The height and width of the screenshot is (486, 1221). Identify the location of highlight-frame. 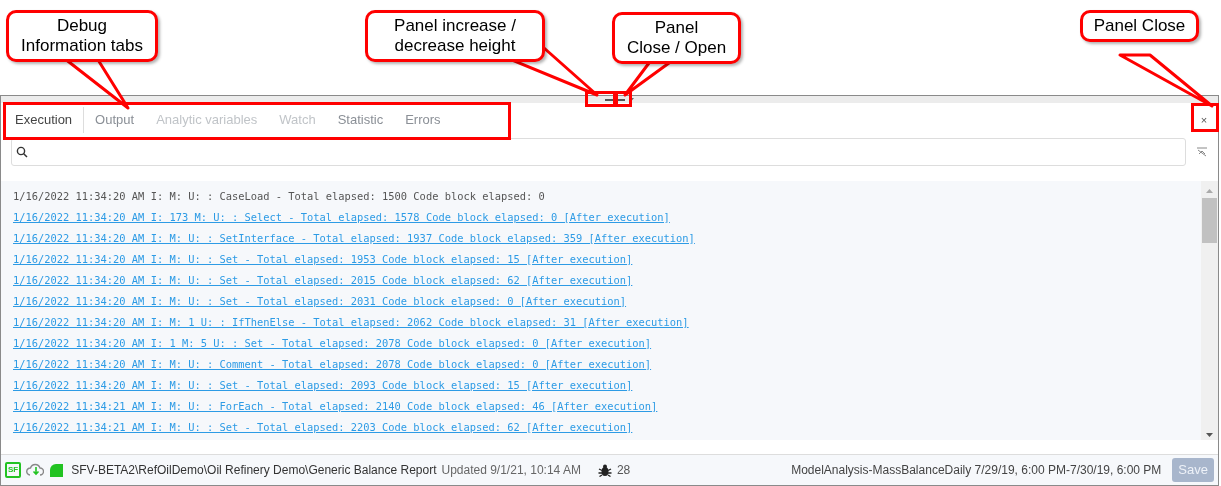
(1205, 117).